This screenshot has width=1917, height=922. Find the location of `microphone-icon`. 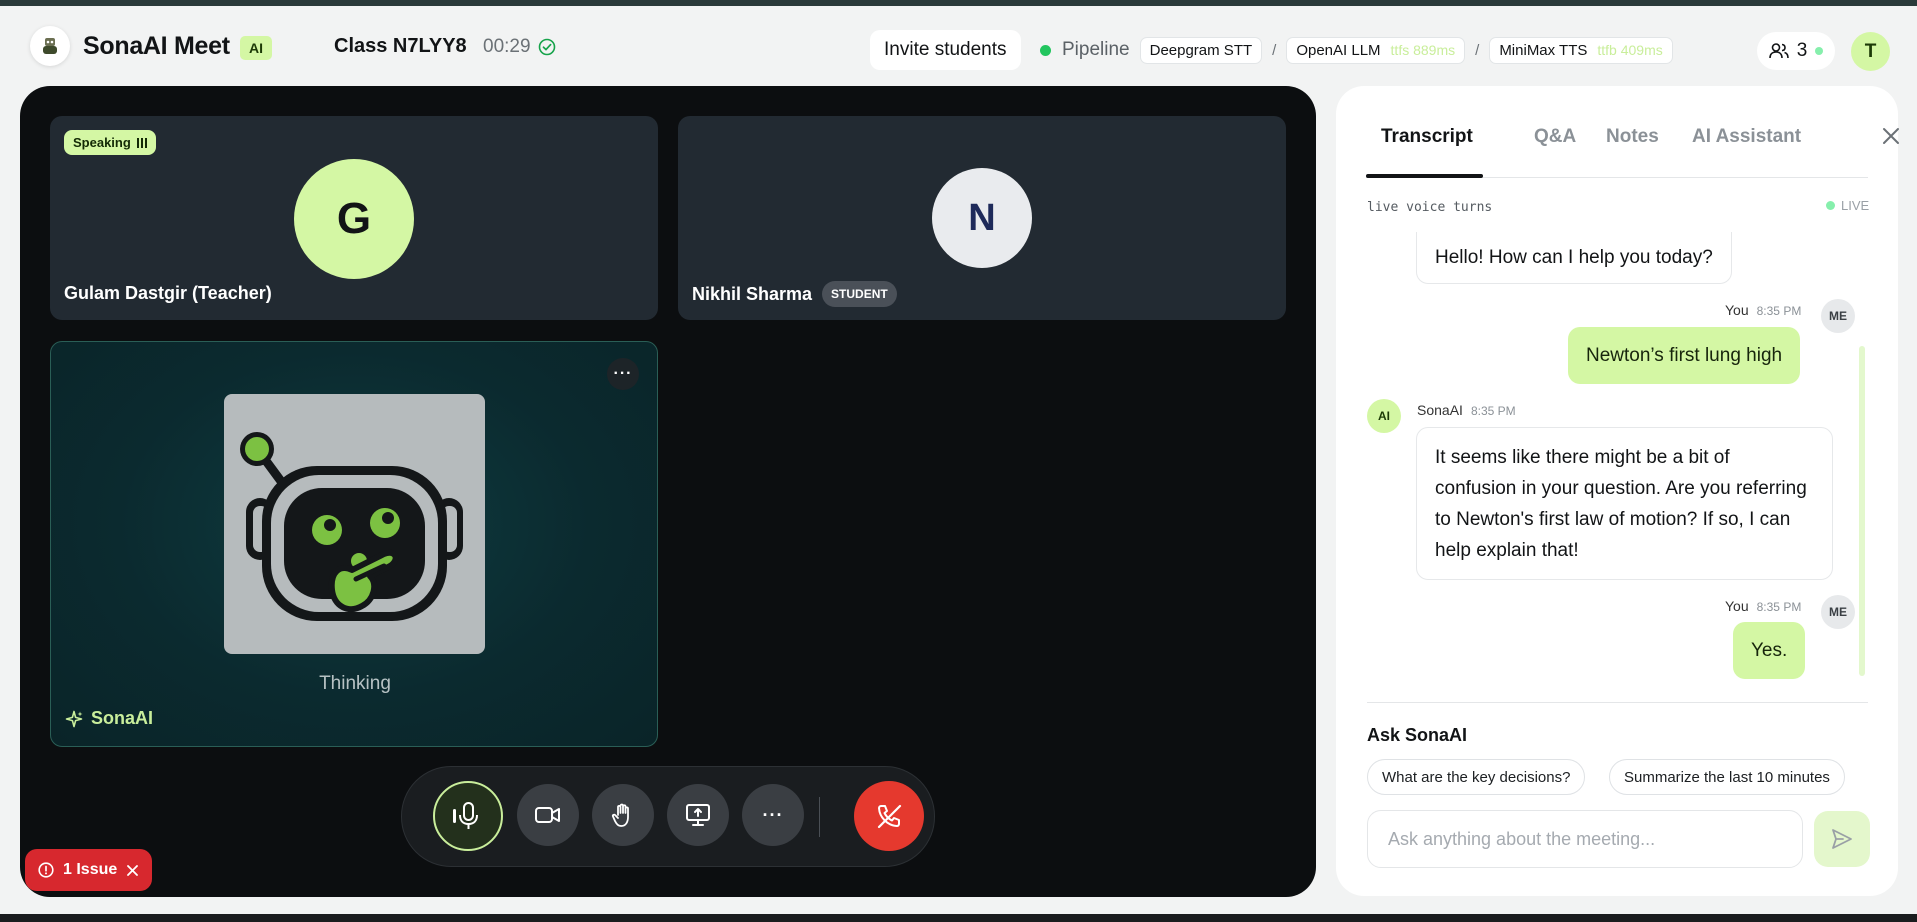

microphone-icon is located at coordinates (465, 815).